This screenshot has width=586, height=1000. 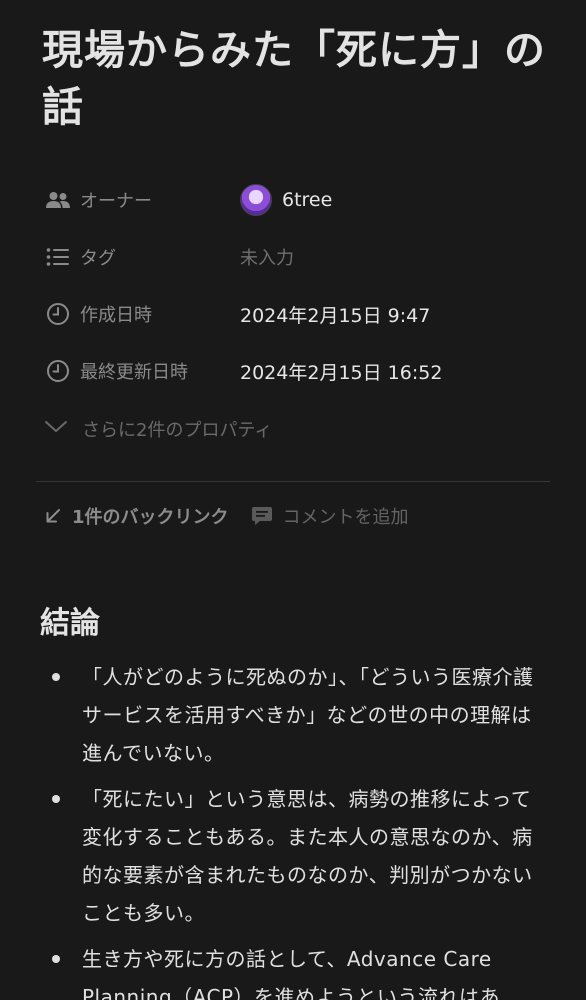 I want to click on arrow-down-left-icon, so click(x=53, y=516).